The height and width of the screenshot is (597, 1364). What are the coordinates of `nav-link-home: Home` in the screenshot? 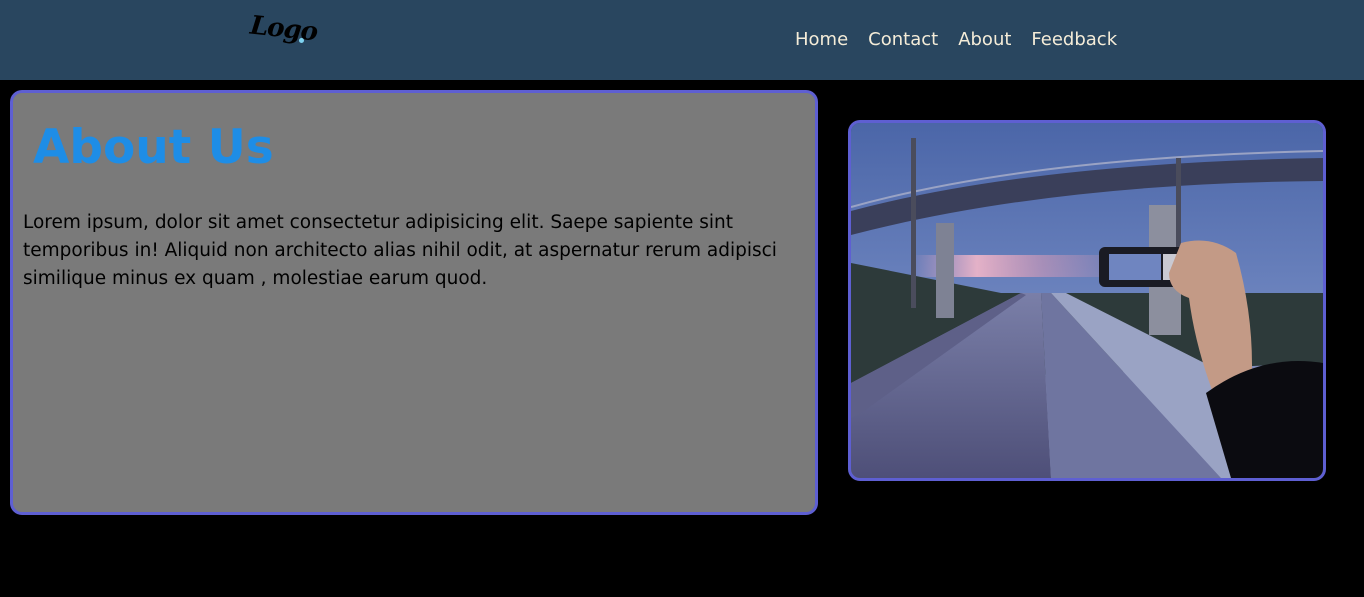 It's located at (821, 40).